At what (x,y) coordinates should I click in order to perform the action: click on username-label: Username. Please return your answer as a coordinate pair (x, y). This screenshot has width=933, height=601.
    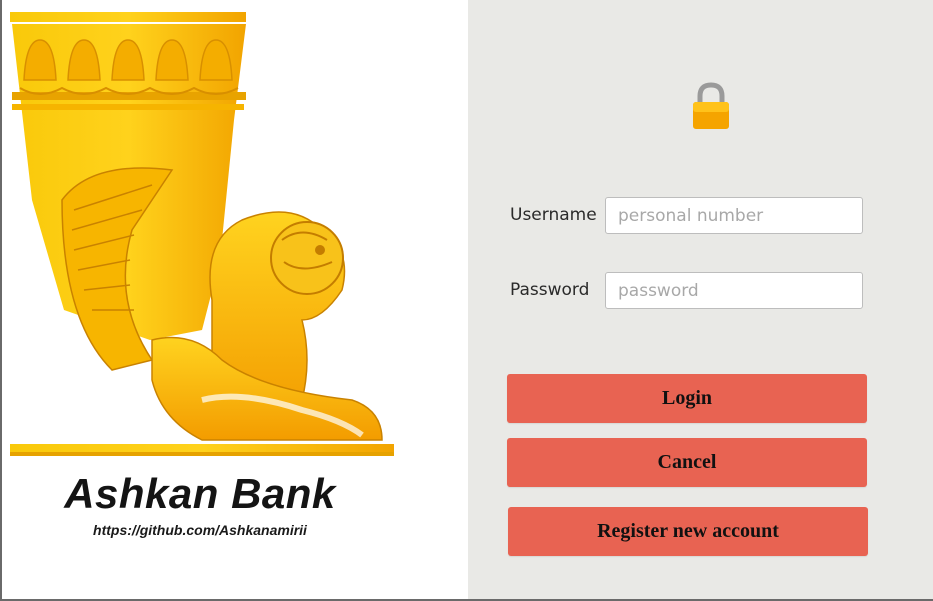
    Looking at the image, I should click on (553, 215).